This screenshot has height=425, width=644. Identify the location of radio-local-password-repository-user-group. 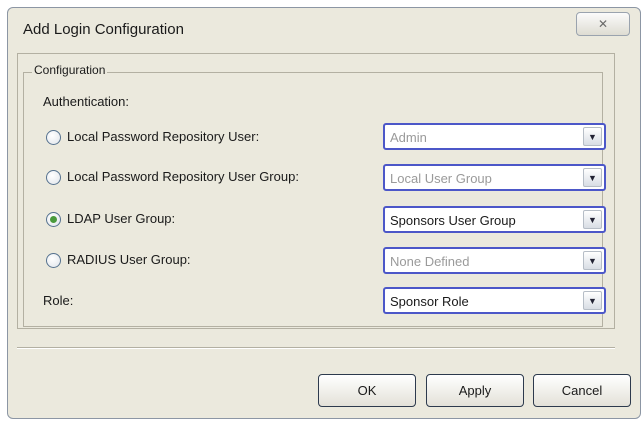
(53, 177).